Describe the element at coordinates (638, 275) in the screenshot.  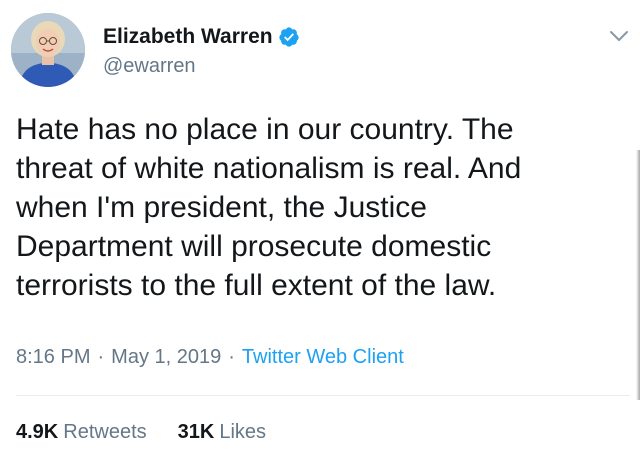
I see `screen-edge-shadow` at that location.